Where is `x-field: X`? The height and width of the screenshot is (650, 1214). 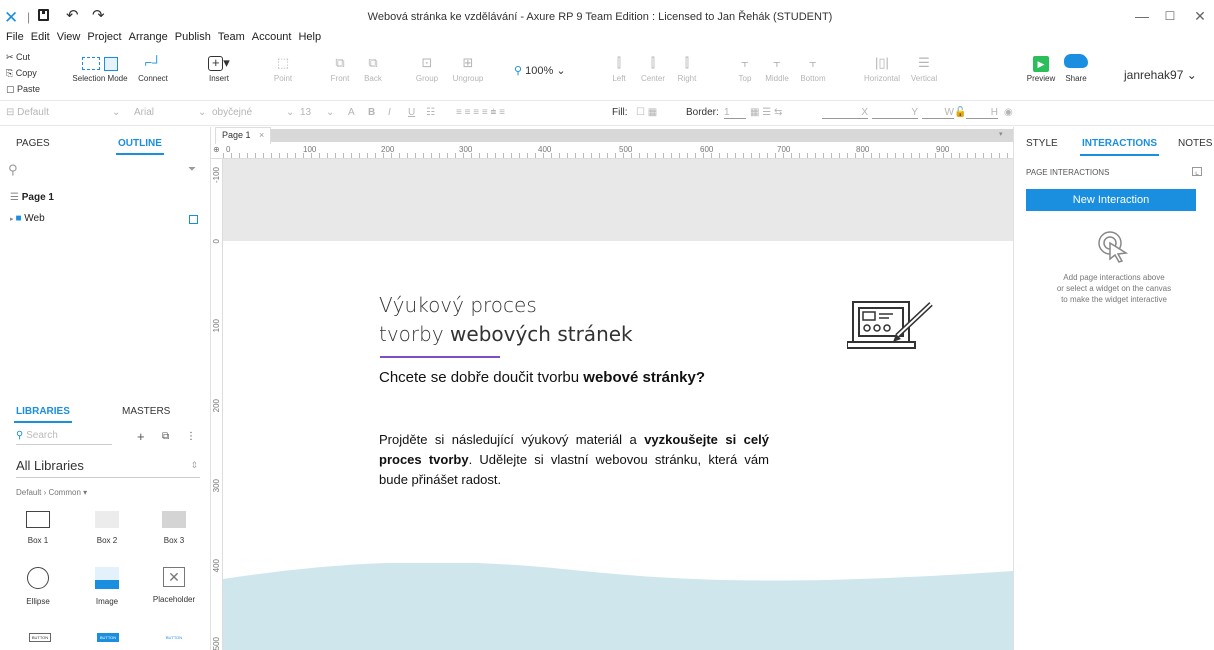 x-field: X is located at coordinates (845, 113).